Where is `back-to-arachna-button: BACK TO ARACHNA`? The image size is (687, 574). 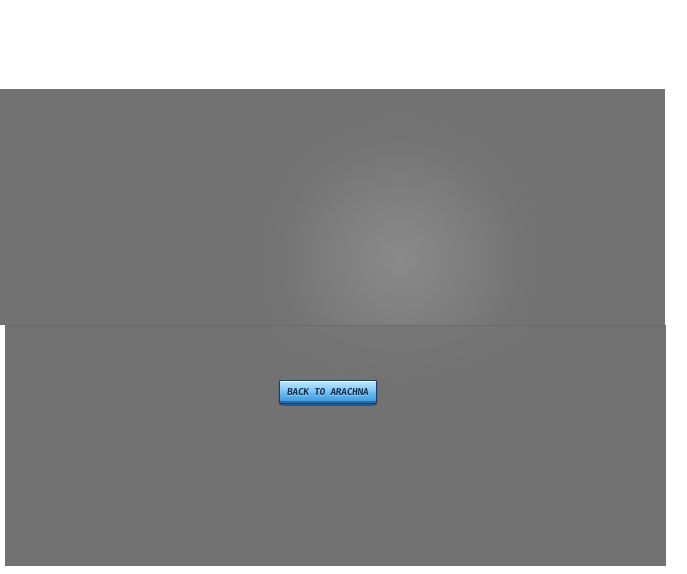 back-to-arachna-button: BACK TO ARACHNA is located at coordinates (328, 393).